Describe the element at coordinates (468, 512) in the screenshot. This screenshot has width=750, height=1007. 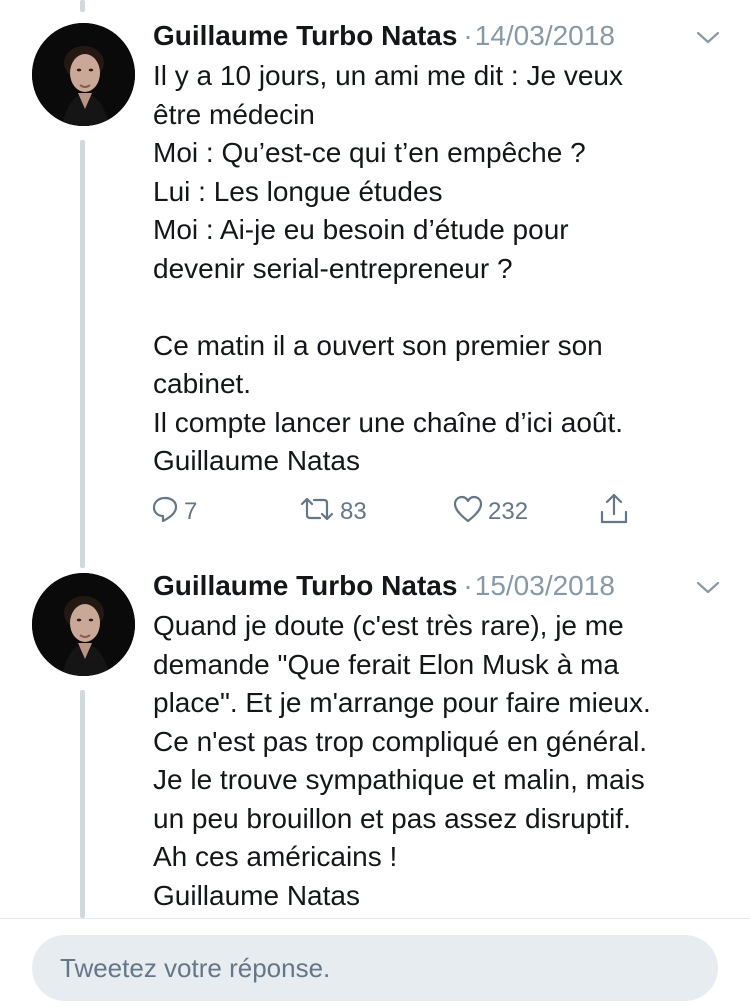
I see `heart-icon` at that location.